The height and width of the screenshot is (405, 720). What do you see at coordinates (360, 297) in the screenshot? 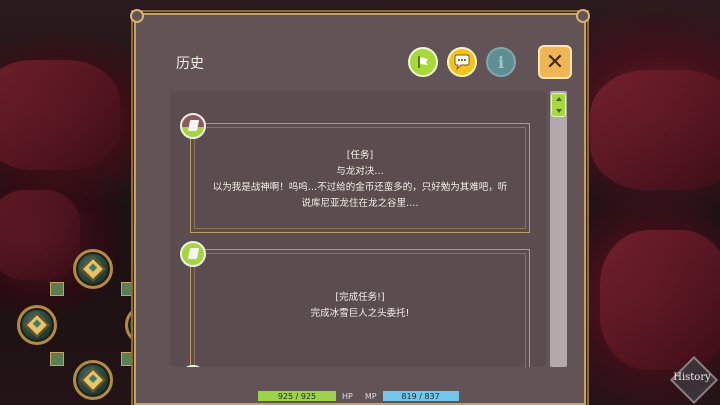
I see `entry-heading: [完成任务!]` at bounding box center [360, 297].